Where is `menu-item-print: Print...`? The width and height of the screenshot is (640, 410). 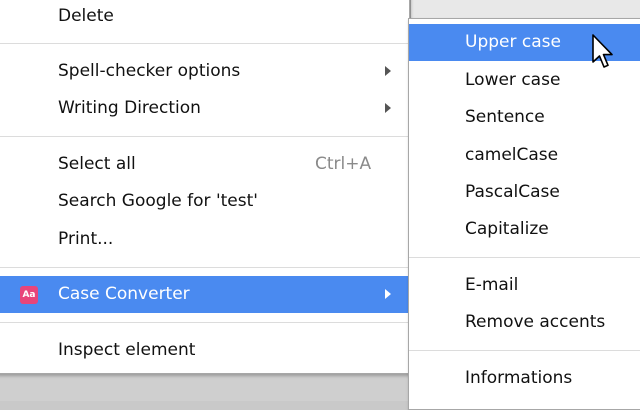 menu-item-print: Print... is located at coordinates (204, 239).